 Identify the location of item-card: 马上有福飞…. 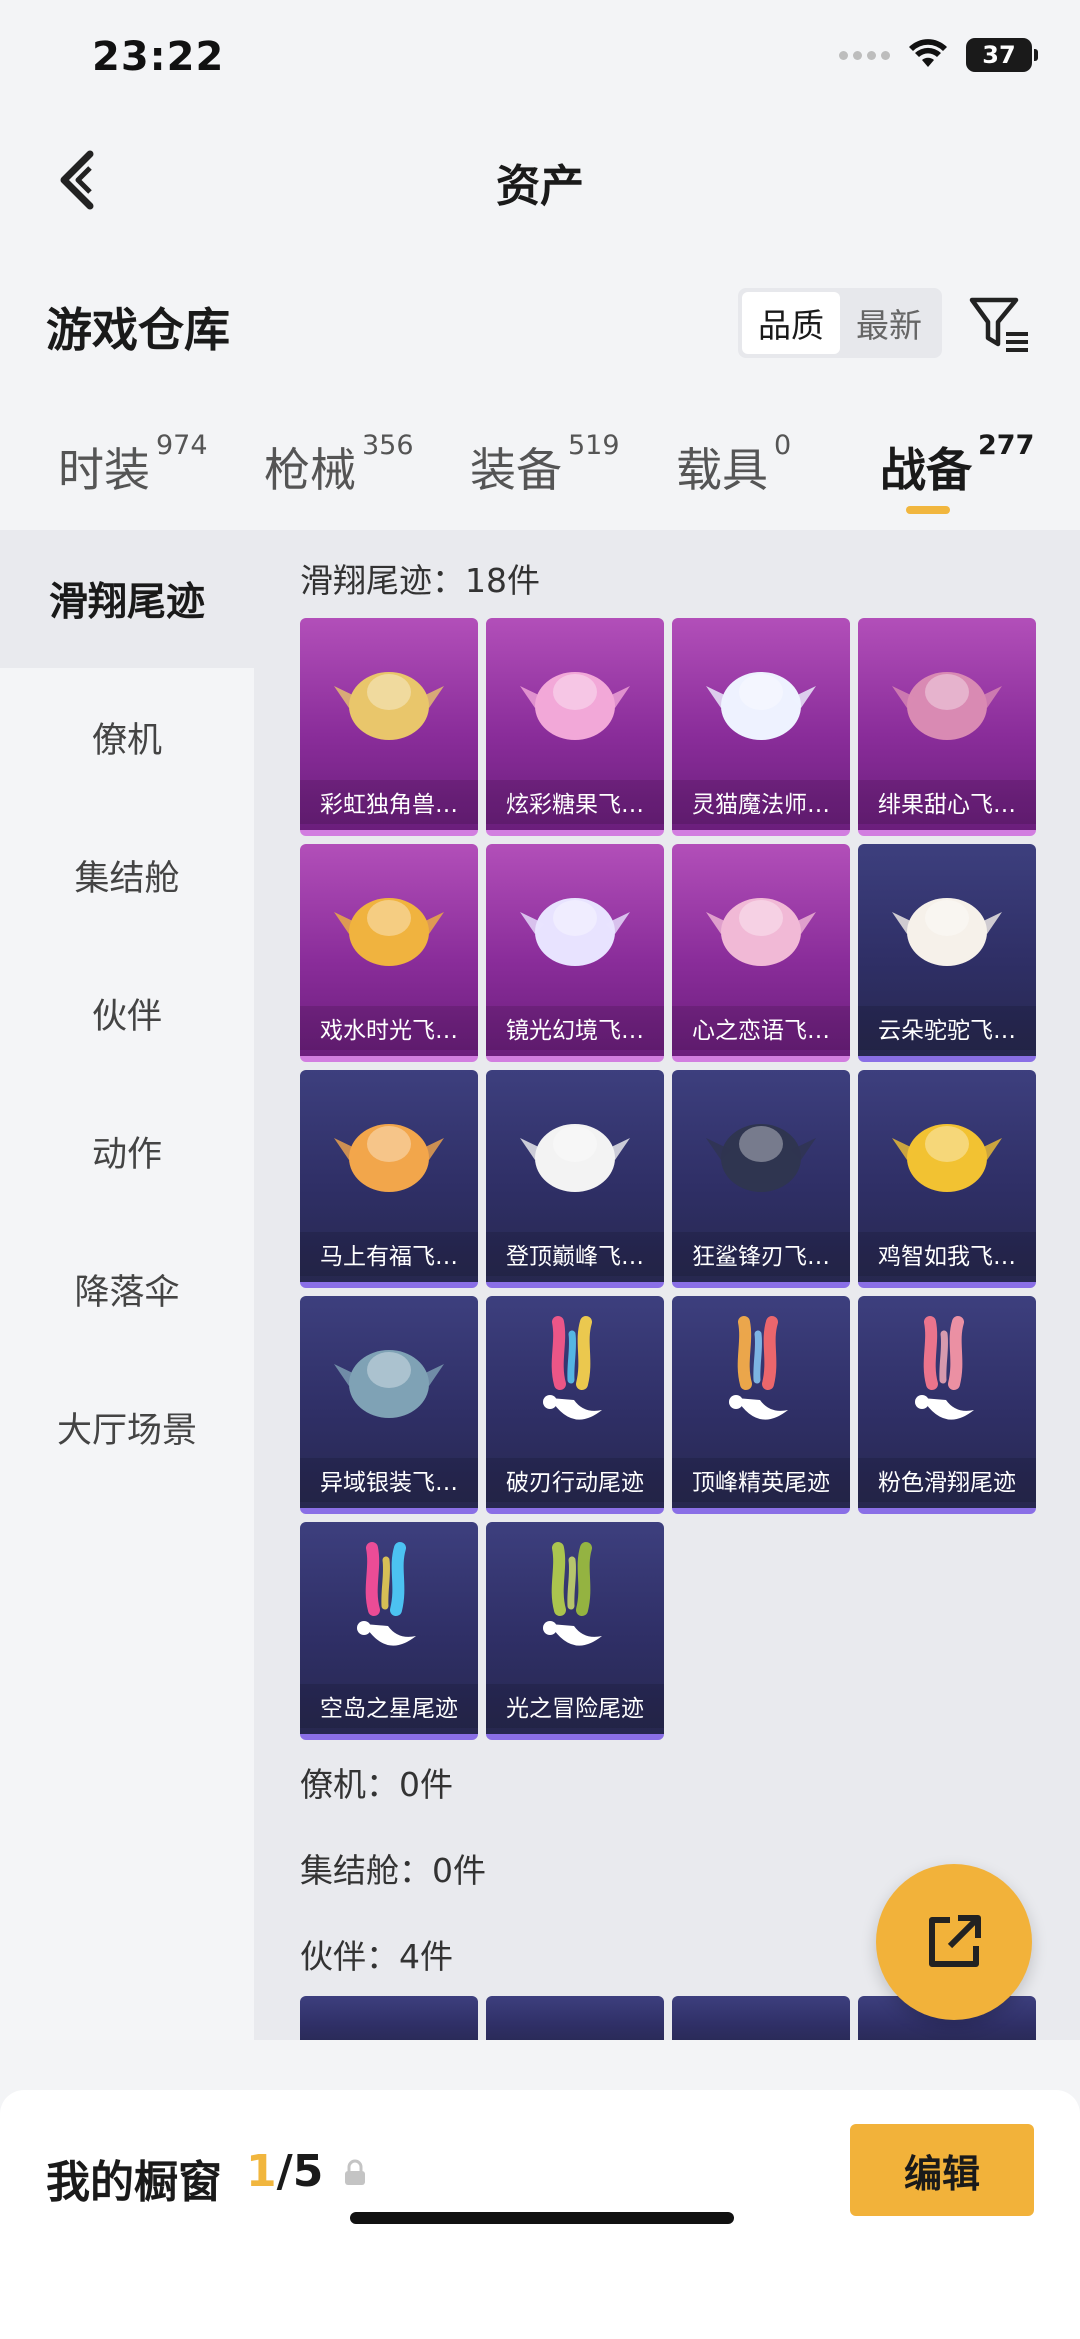
(389, 1179).